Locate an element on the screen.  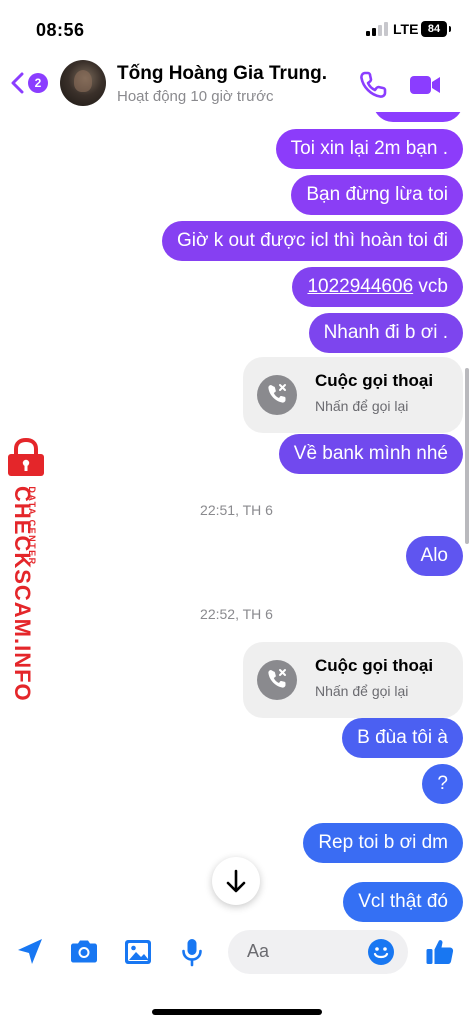
timestamp-separator: 22:52, TH 6 is located at coordinates (236, 614).